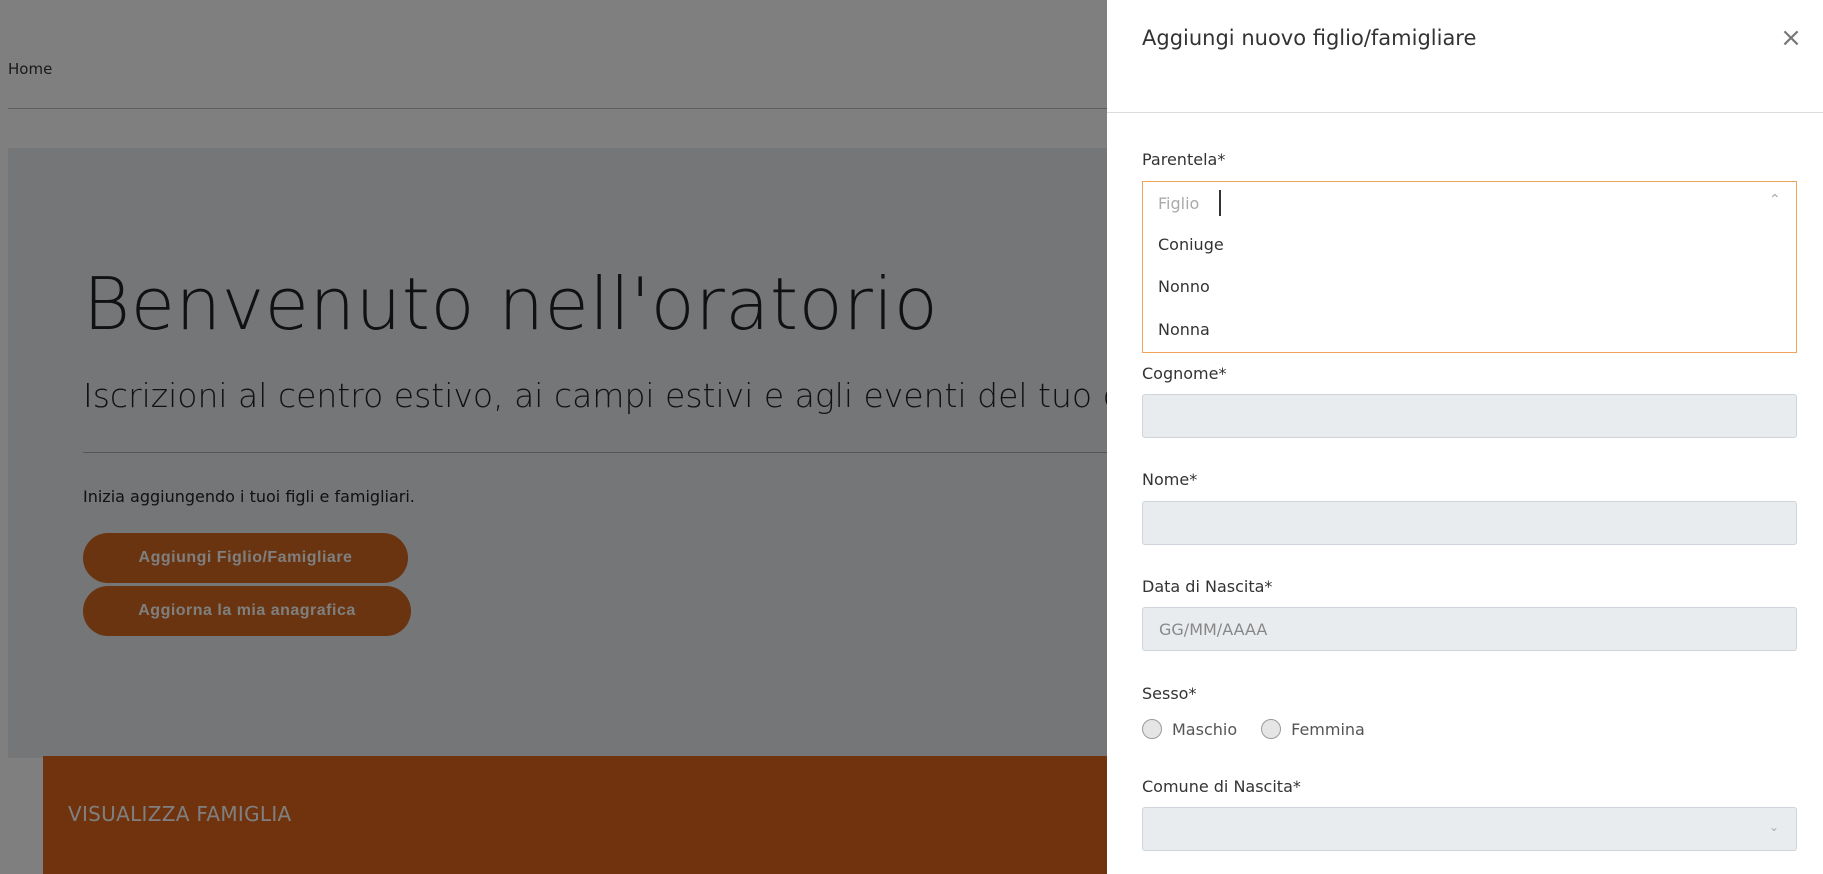 This screenshot has width=1823, height=874. I want to click on maschio-radio, so click(1152, 729).